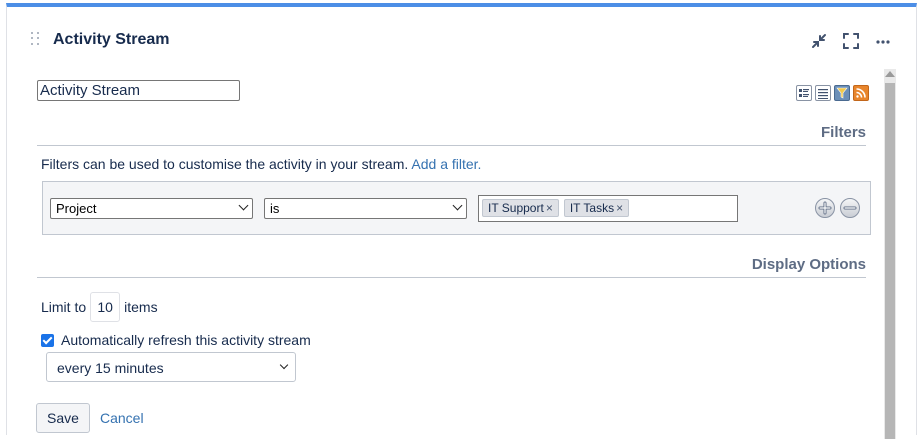 The height and width of the screenshot is (439, 919). Describe the element at coordinates (850, 208) in the screenshot. I see `remove-filter-row-button` at that location.